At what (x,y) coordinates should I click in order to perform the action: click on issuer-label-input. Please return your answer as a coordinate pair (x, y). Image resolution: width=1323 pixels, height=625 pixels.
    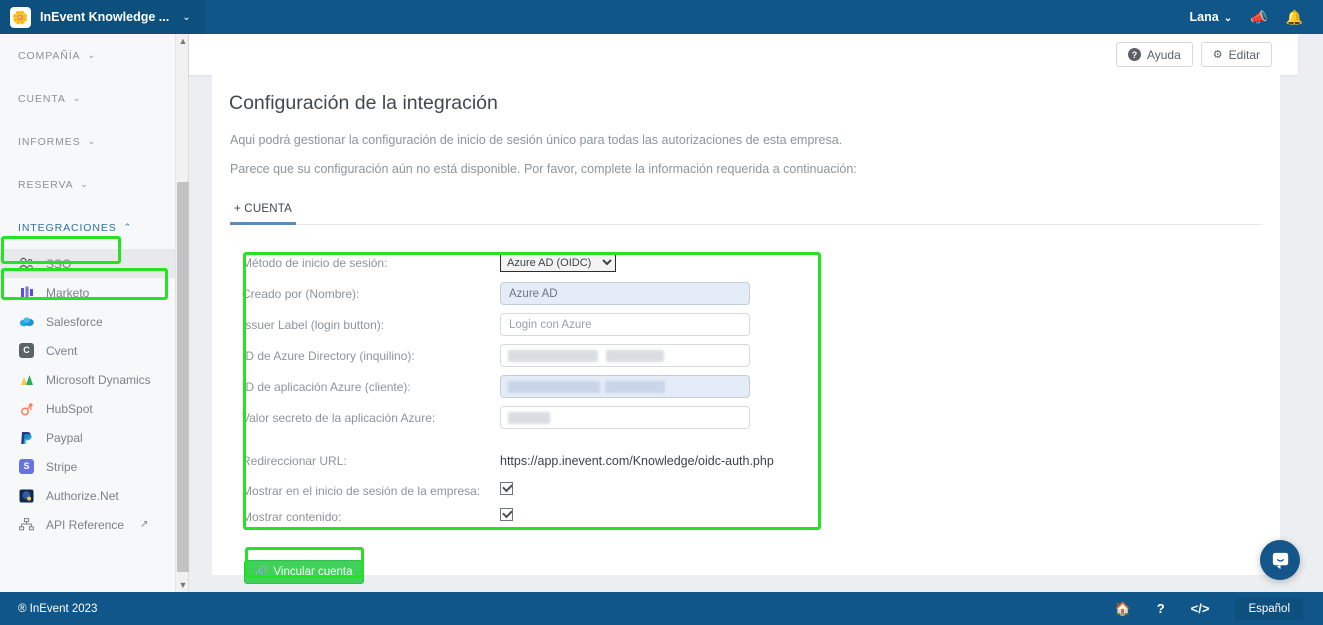
    Looking at the image, I should click on (625, 324).